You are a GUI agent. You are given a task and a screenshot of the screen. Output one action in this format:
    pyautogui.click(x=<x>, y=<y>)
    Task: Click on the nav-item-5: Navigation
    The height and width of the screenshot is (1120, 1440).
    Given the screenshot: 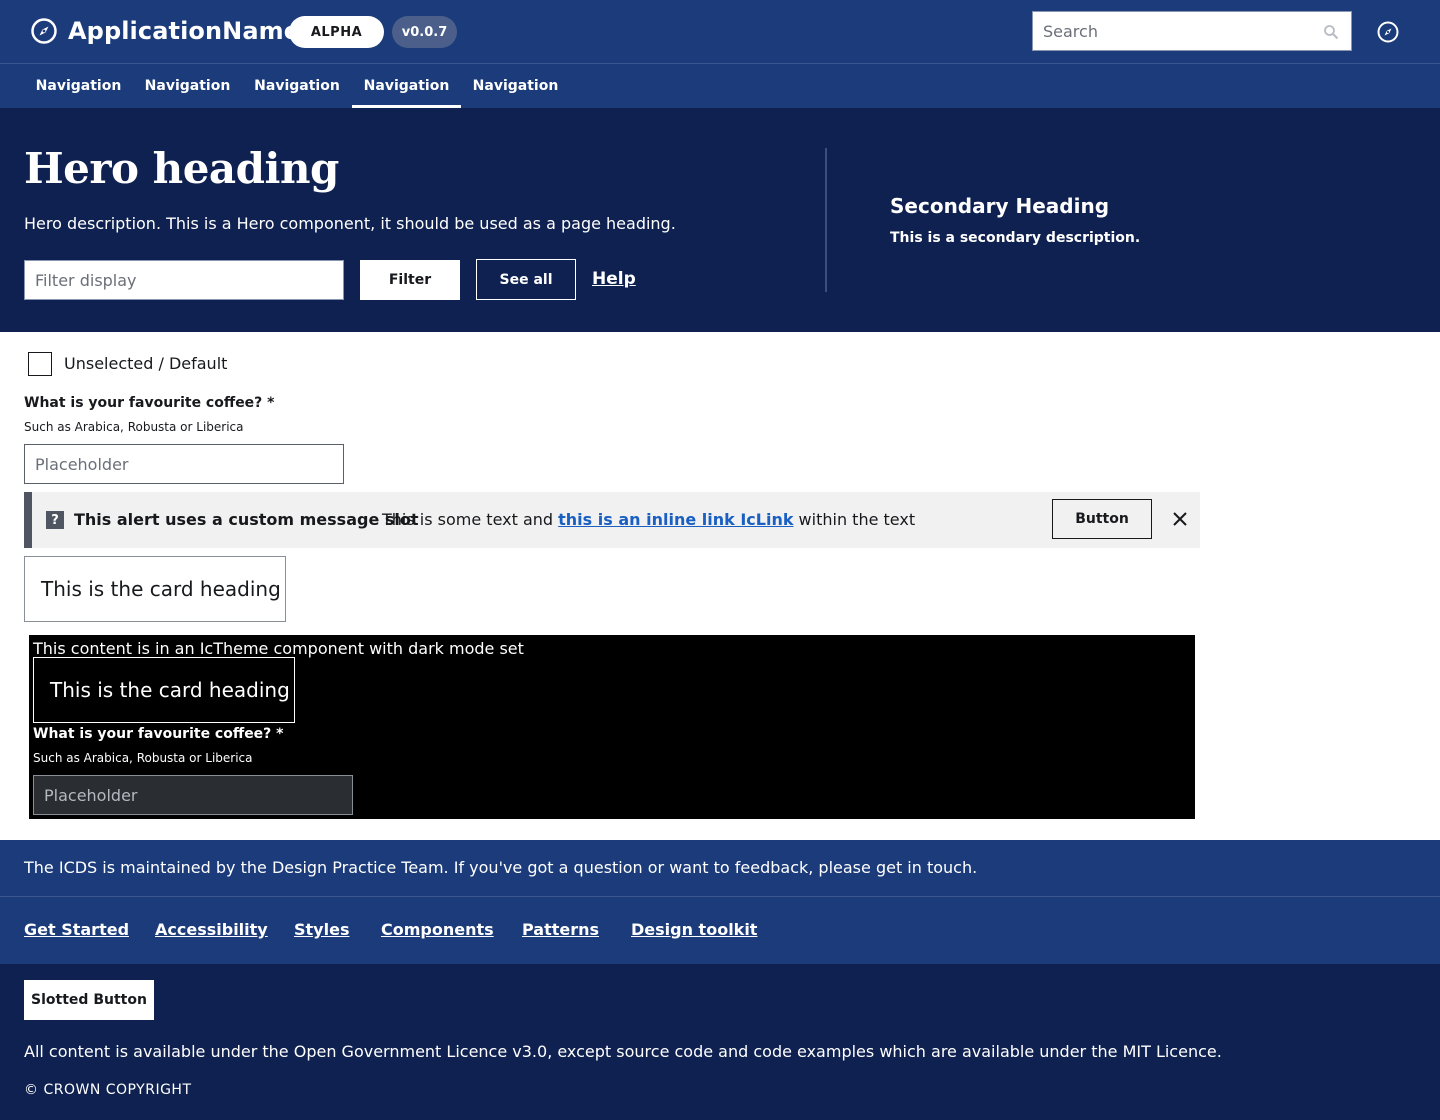 What is the action you would take?
    pyautogui.click(x=515, y=86)
    